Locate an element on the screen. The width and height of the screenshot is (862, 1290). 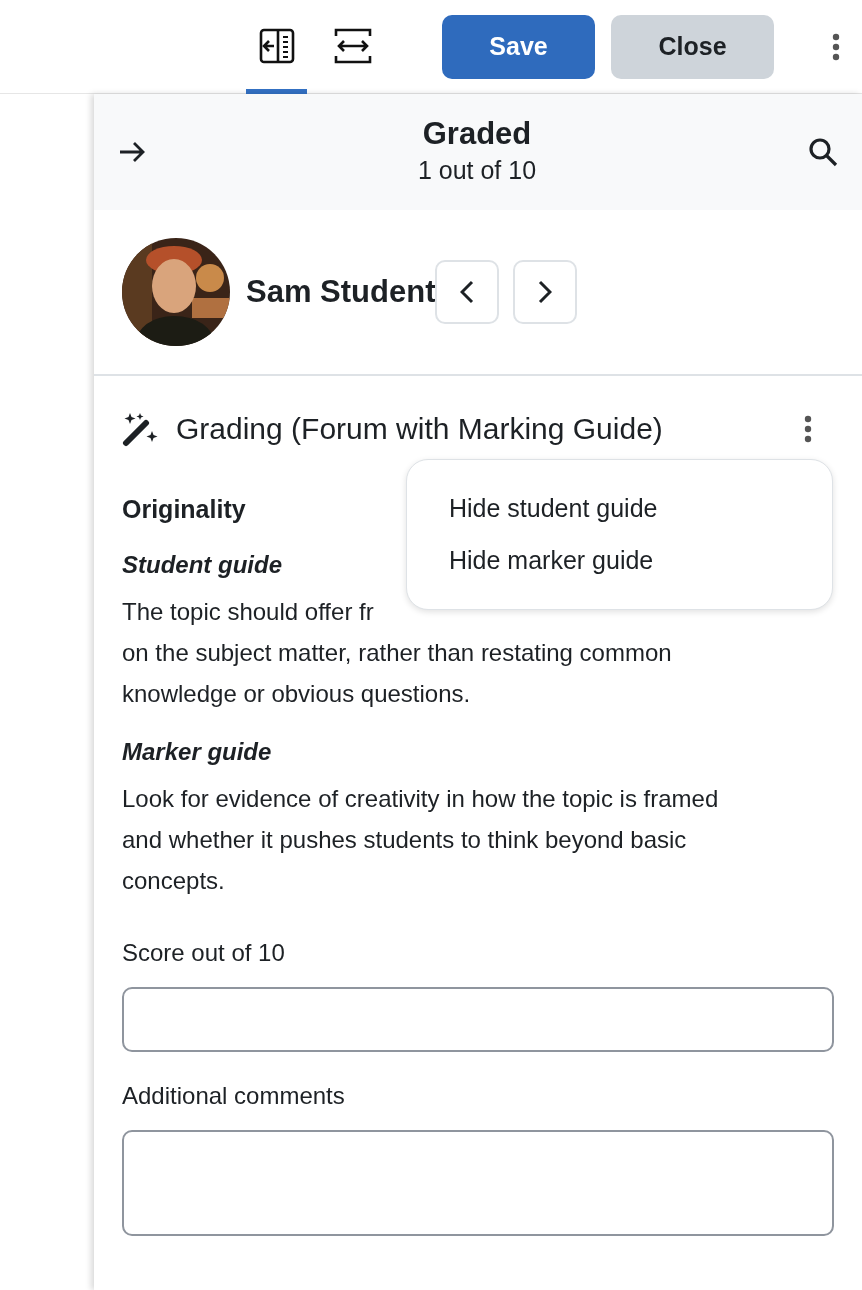
comments-field is located at coordinates (478, 1182).